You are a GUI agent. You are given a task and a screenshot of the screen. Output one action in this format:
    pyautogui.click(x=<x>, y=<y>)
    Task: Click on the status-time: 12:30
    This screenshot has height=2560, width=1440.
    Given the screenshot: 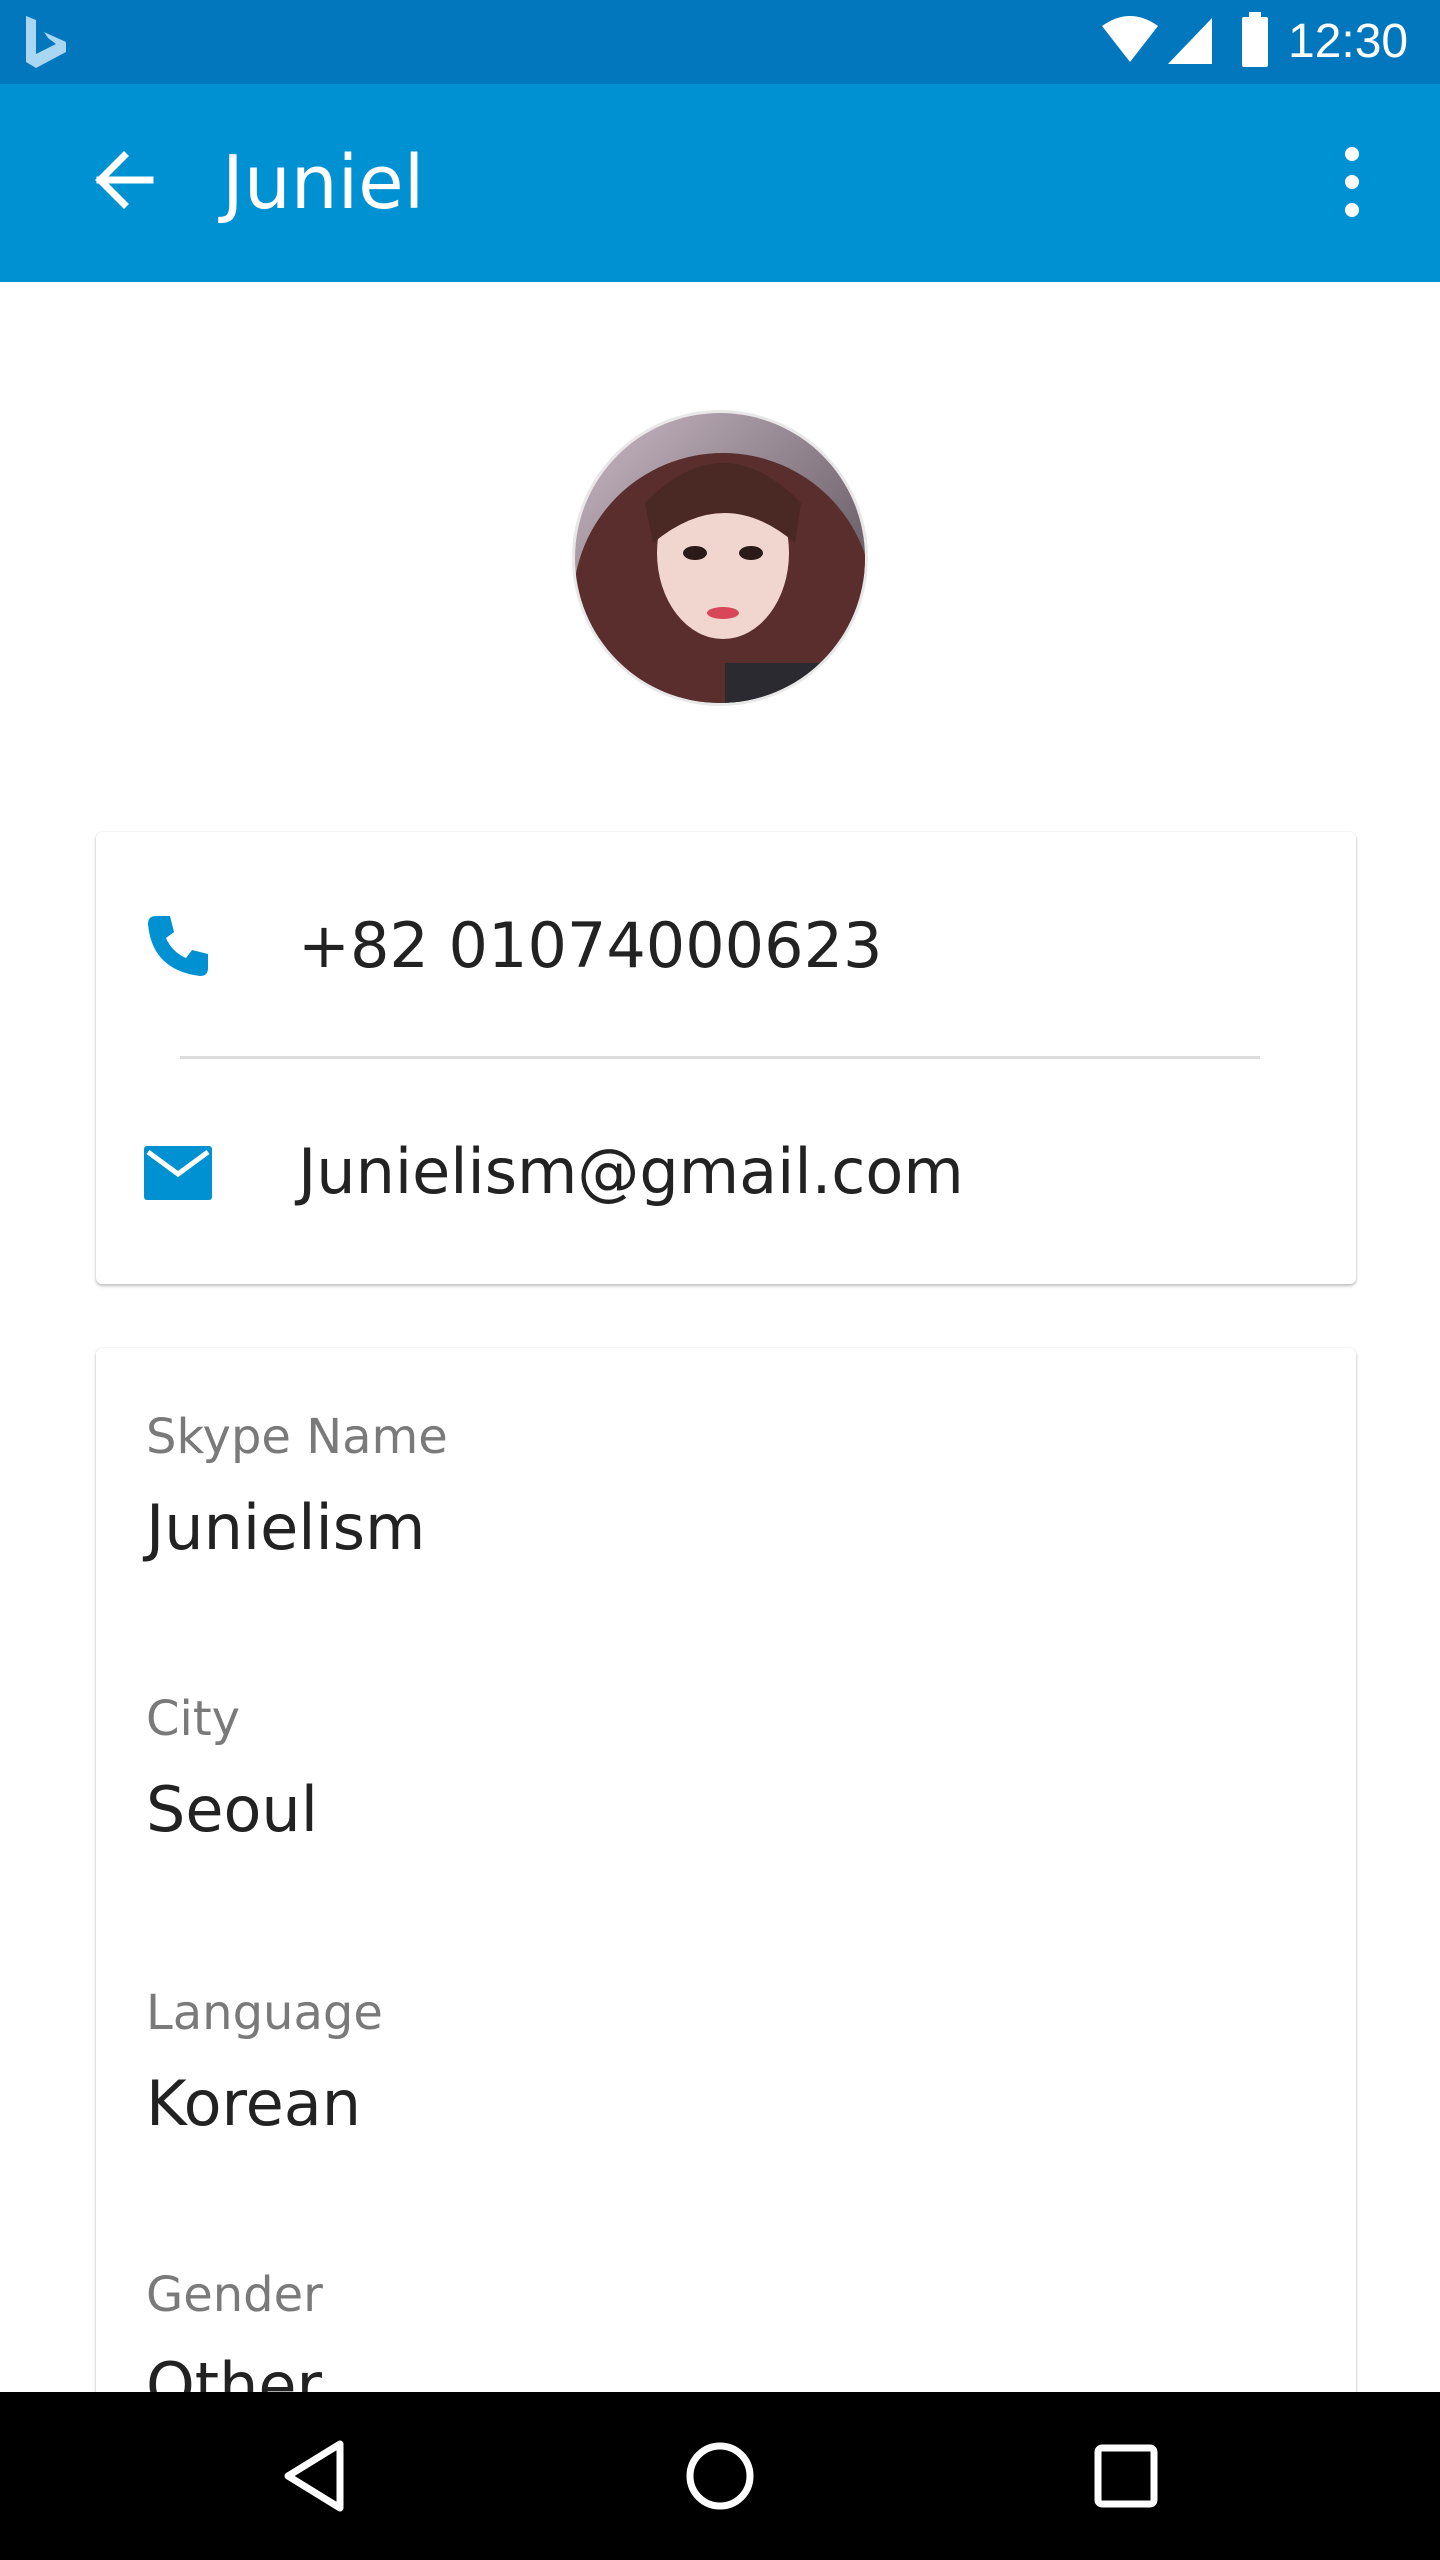 What is the action you would take?
    pyautogui.click(x=1348, y=41)
    